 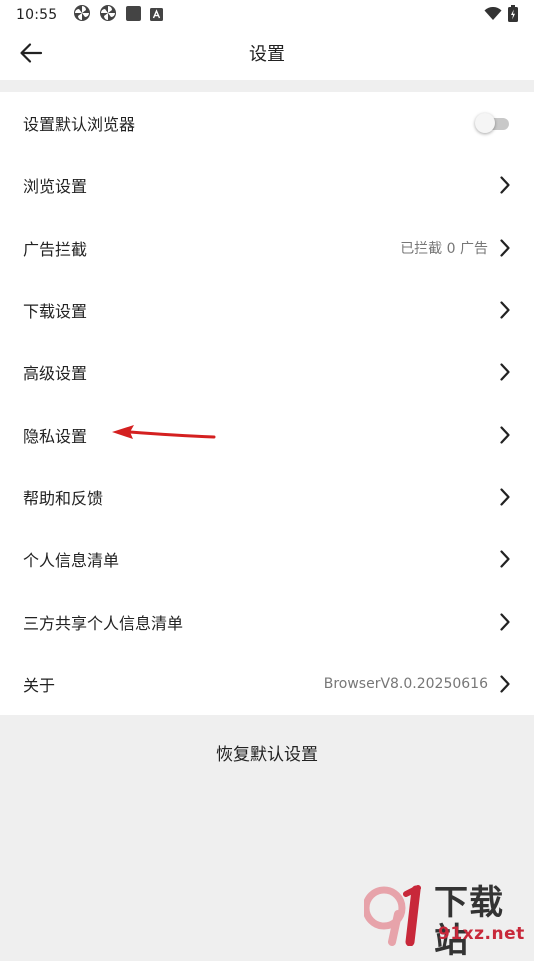 I want to click on setting-personal-info-list: 个人信息清单, so click(x=267, y=559).